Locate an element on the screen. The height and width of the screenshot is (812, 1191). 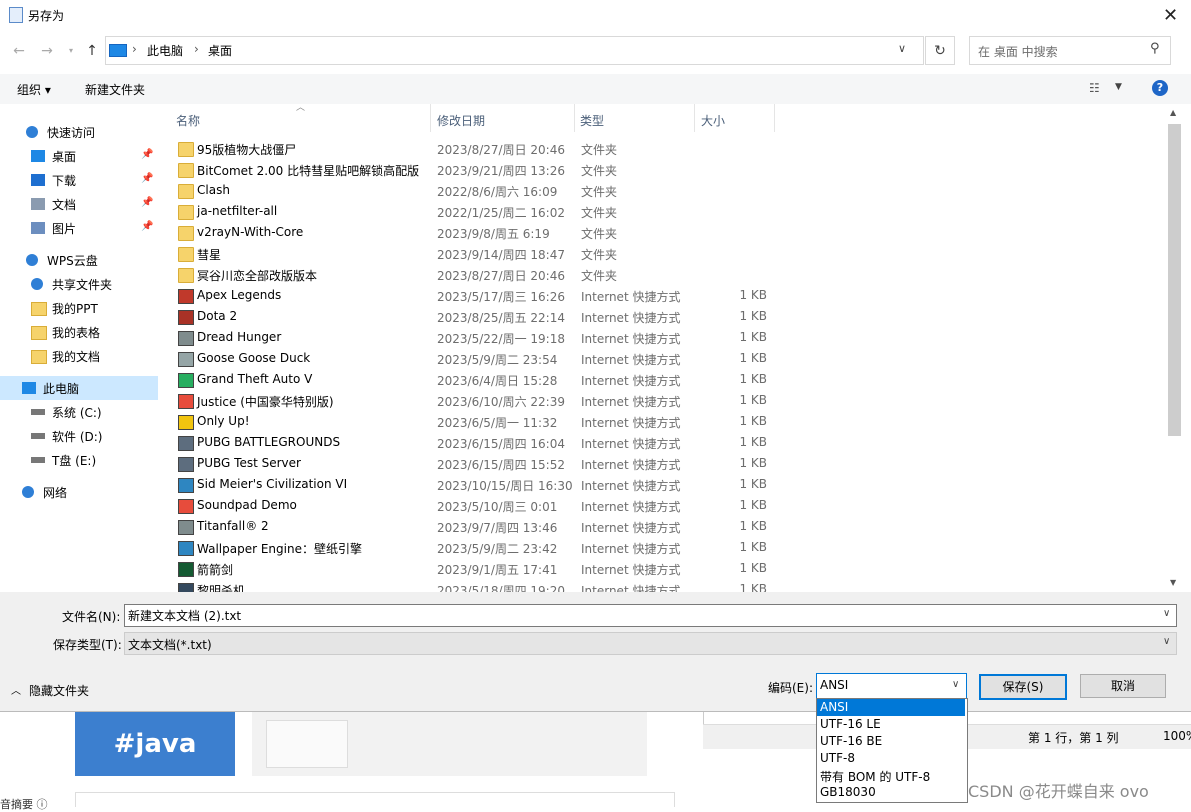
sidebar-item: 文档 📌 is located at coordinates (79, 204).